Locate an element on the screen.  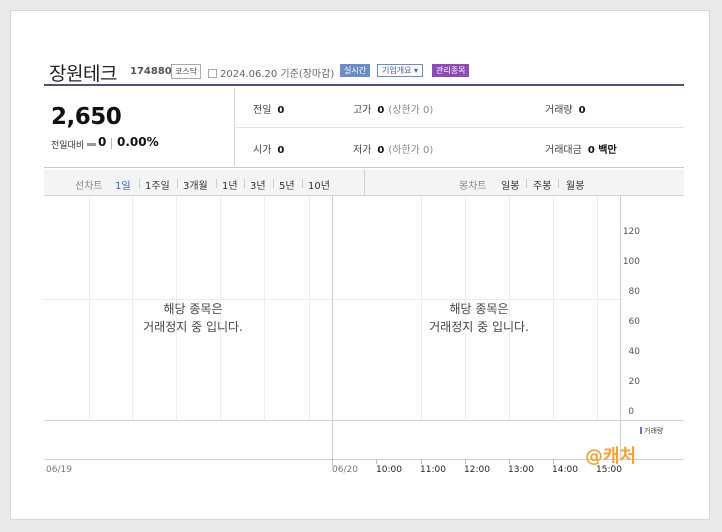
x-time-label: 10:00 is located at coordinates (389, 470).